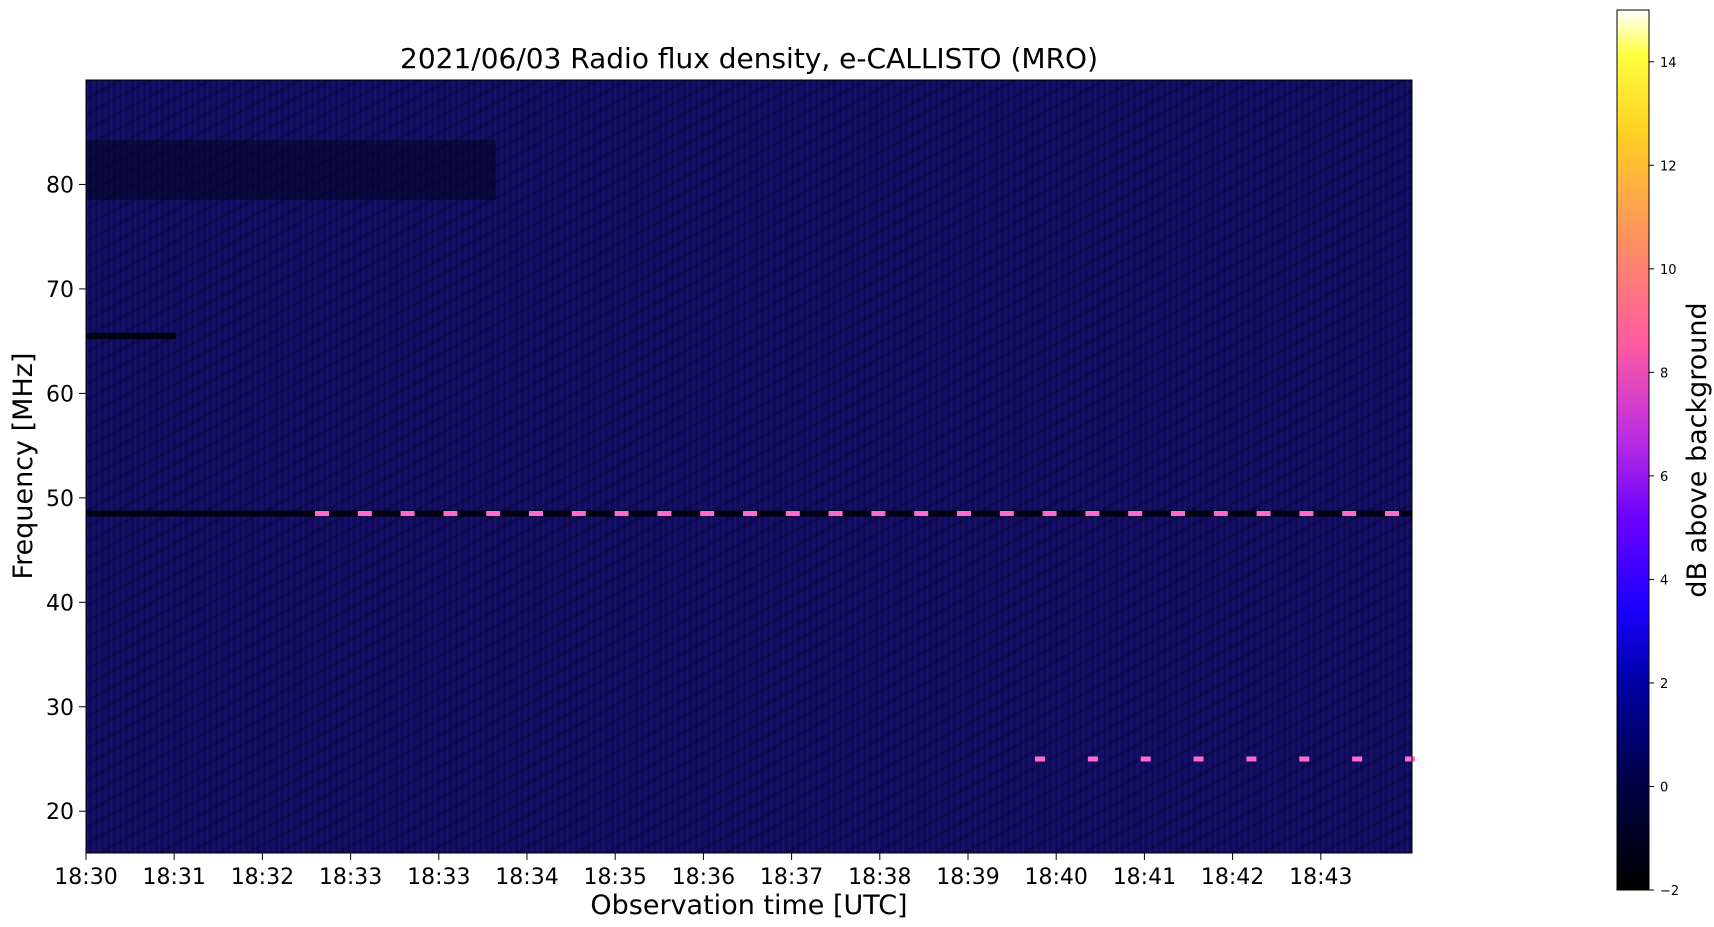 This screenshot has height=927, width=1714. I want to click on x-tick-label: 18:39, so click(967, 877).